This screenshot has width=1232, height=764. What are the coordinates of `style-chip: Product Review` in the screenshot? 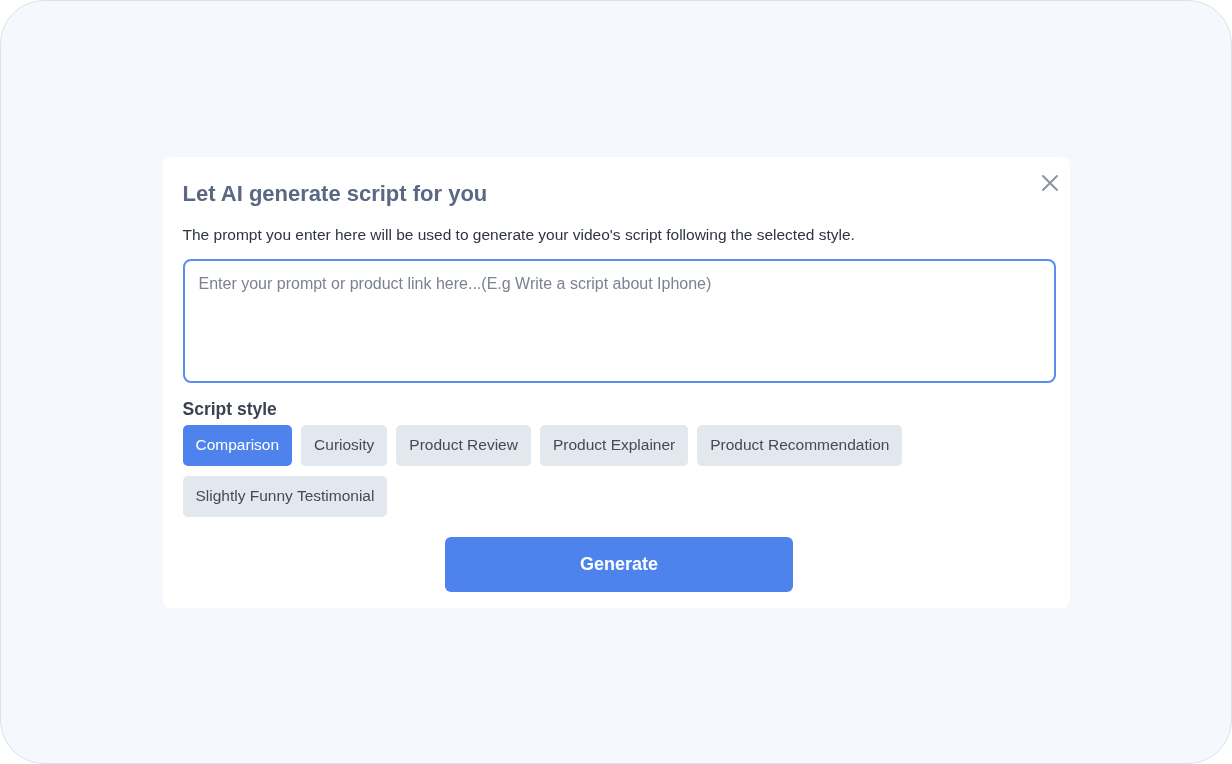 It's located at (463, 445).